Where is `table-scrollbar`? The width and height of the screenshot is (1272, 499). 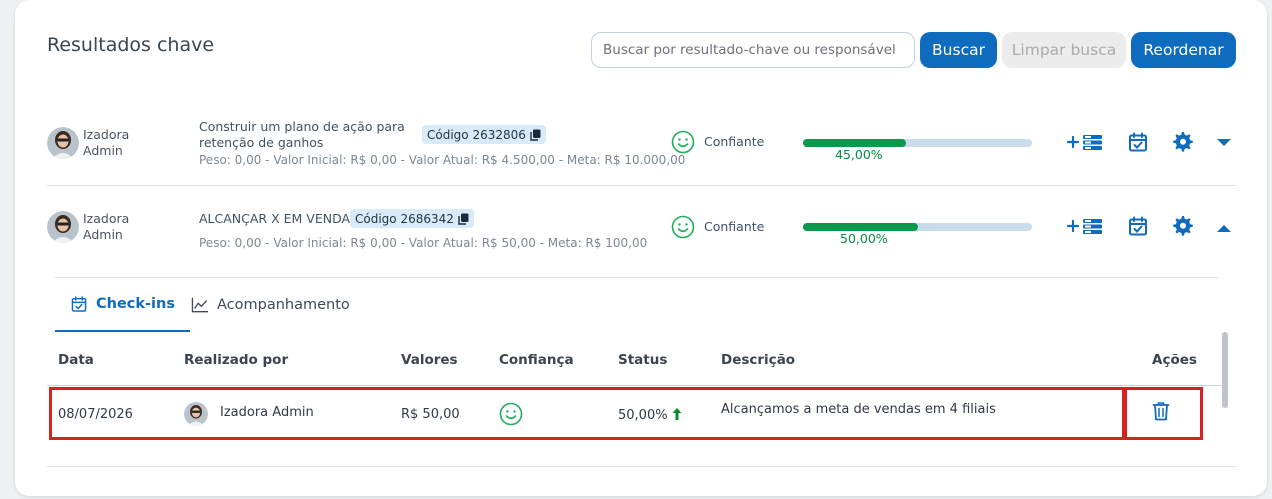 table-scrollbar is located at coordinates (1225, 370).